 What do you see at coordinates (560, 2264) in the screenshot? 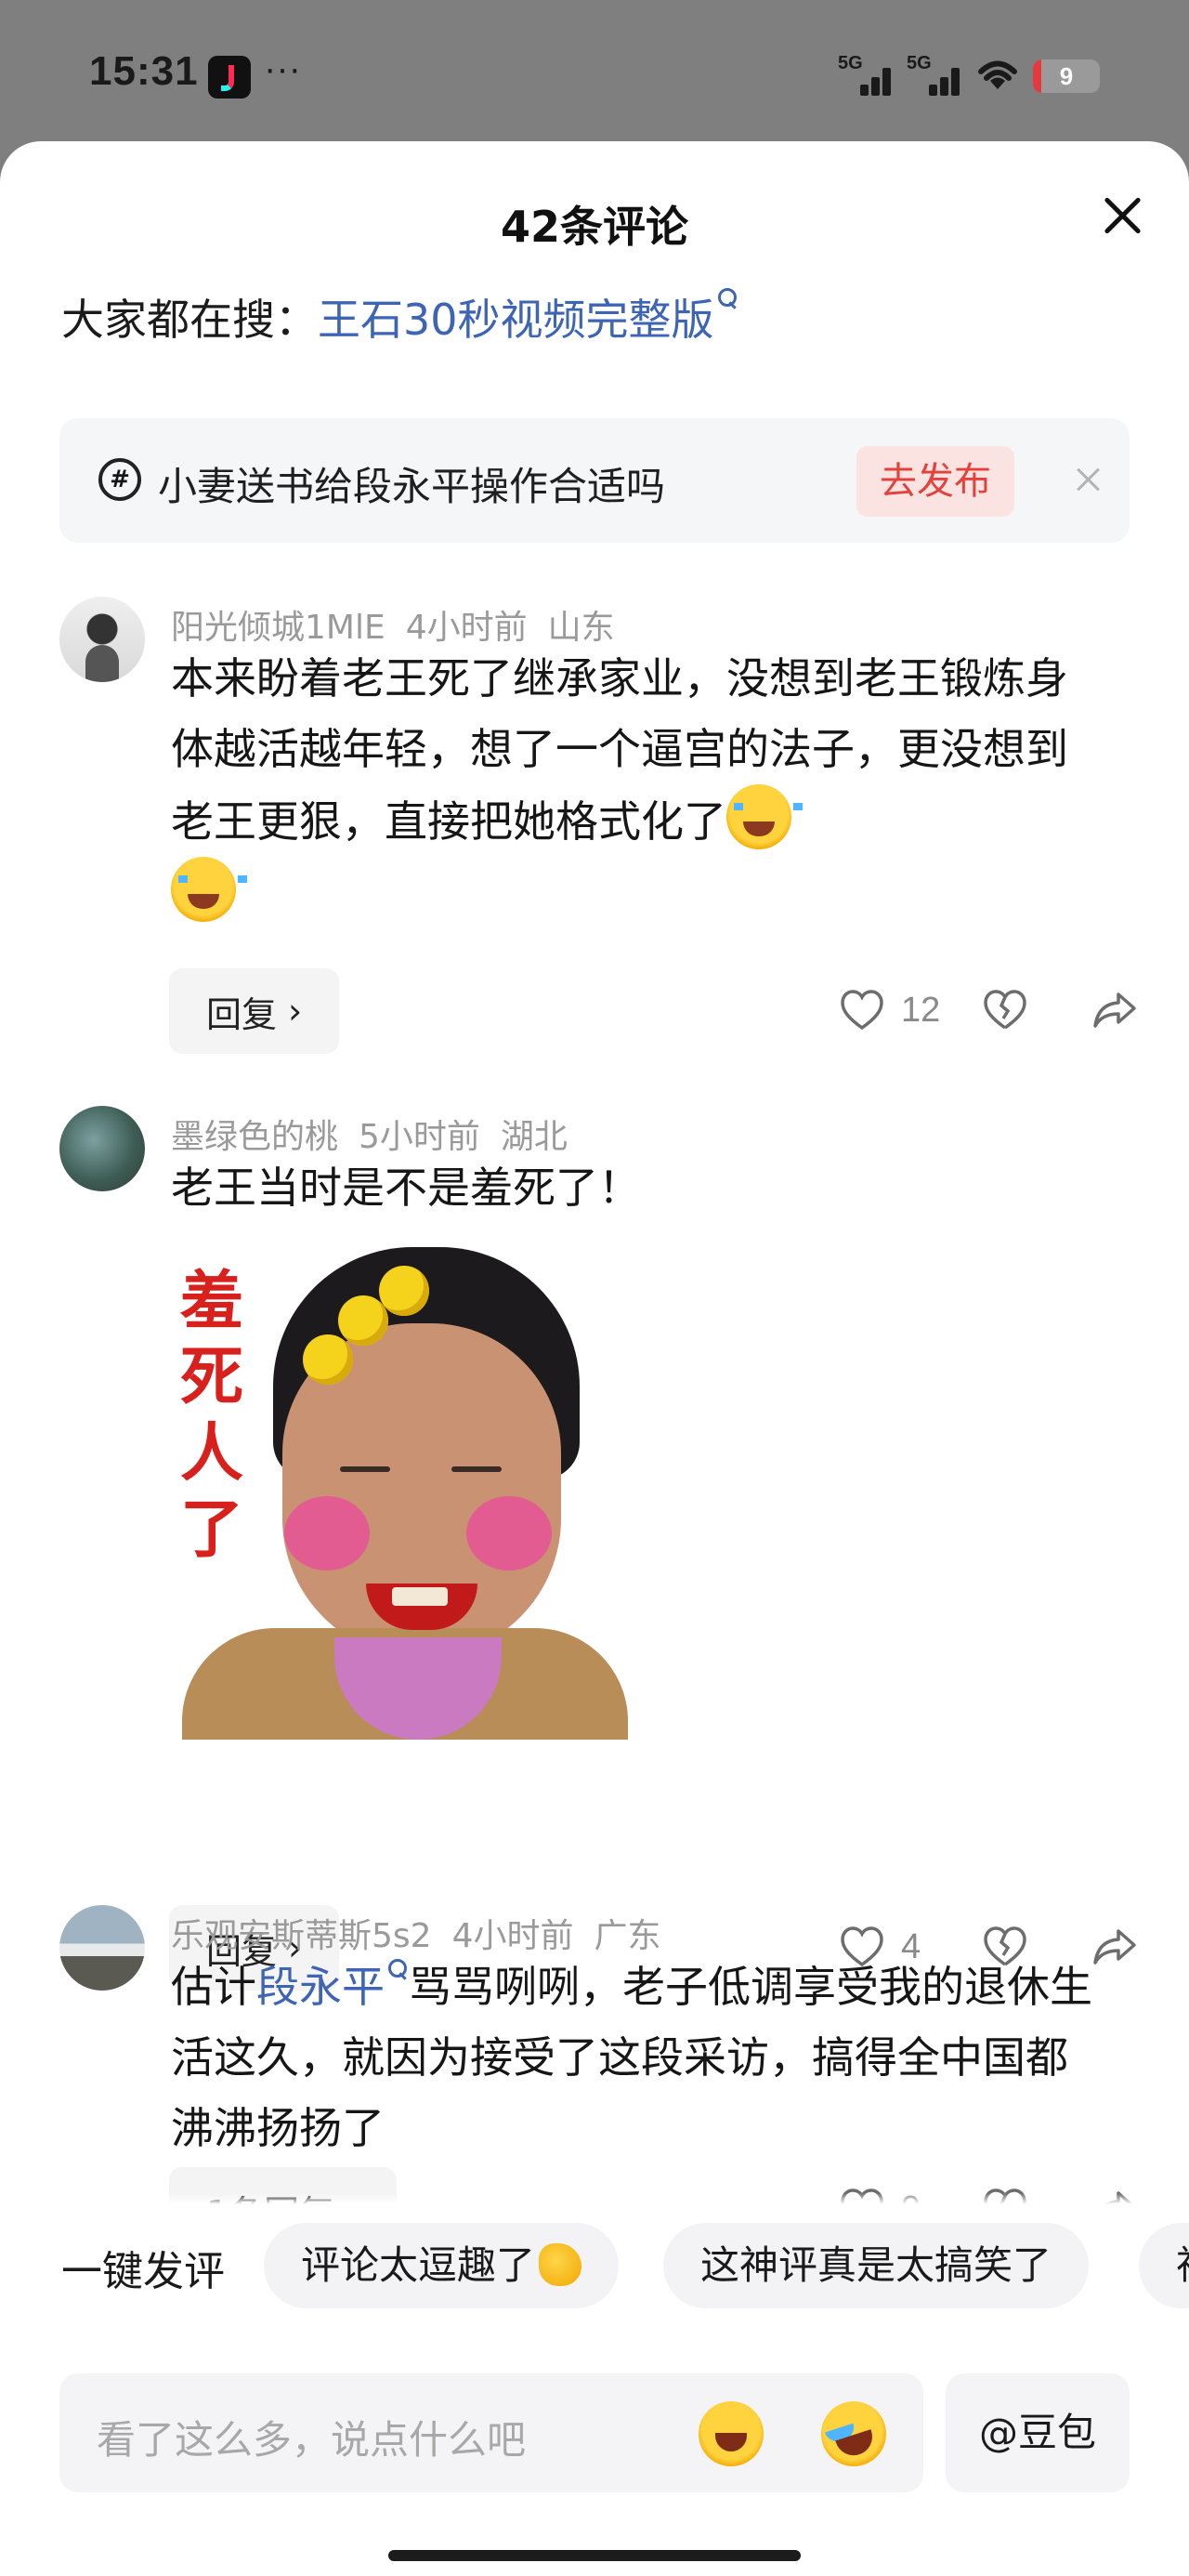
I see `clap-emoji-icon` at bounding box center [560, 2264].